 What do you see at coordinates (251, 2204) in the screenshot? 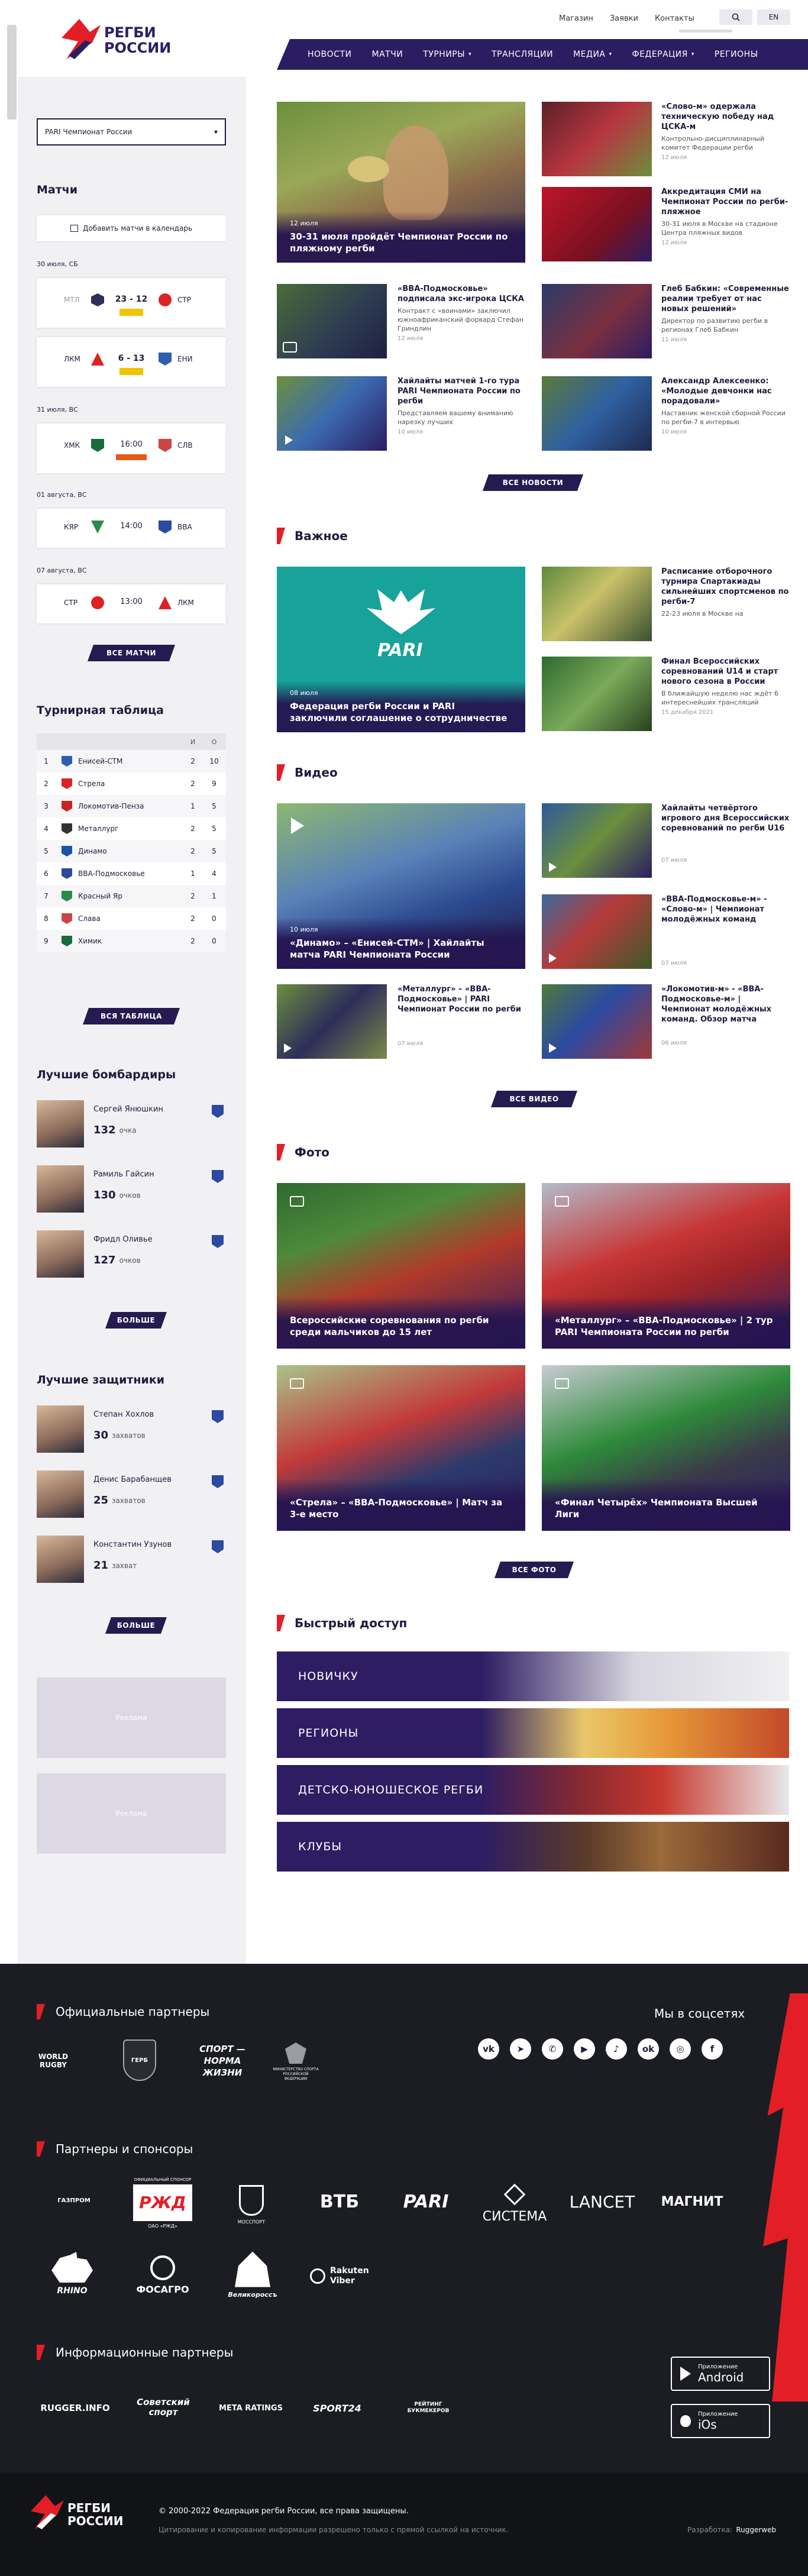
I see `sponsor-mossport: МОССПОРТ` at bounding box center [251, 2204].